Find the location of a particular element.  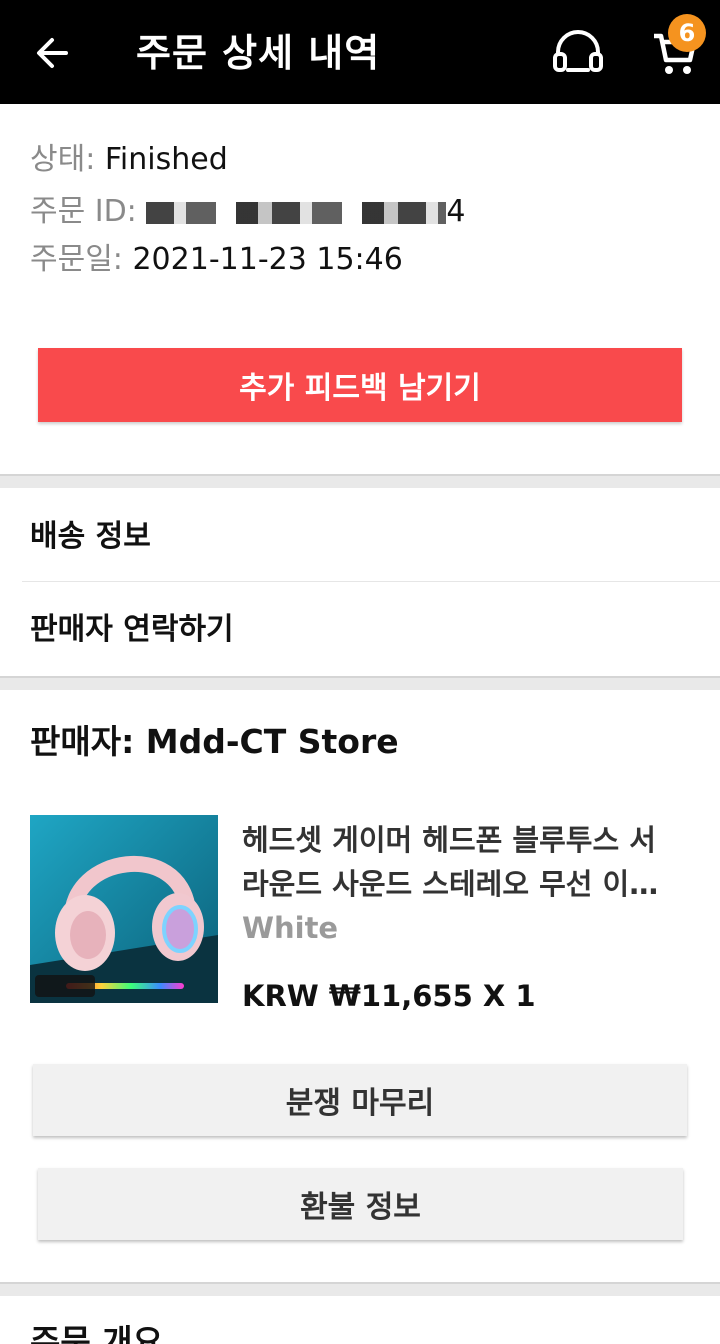

status-label: 상태: is located at coordinates (63, 159).